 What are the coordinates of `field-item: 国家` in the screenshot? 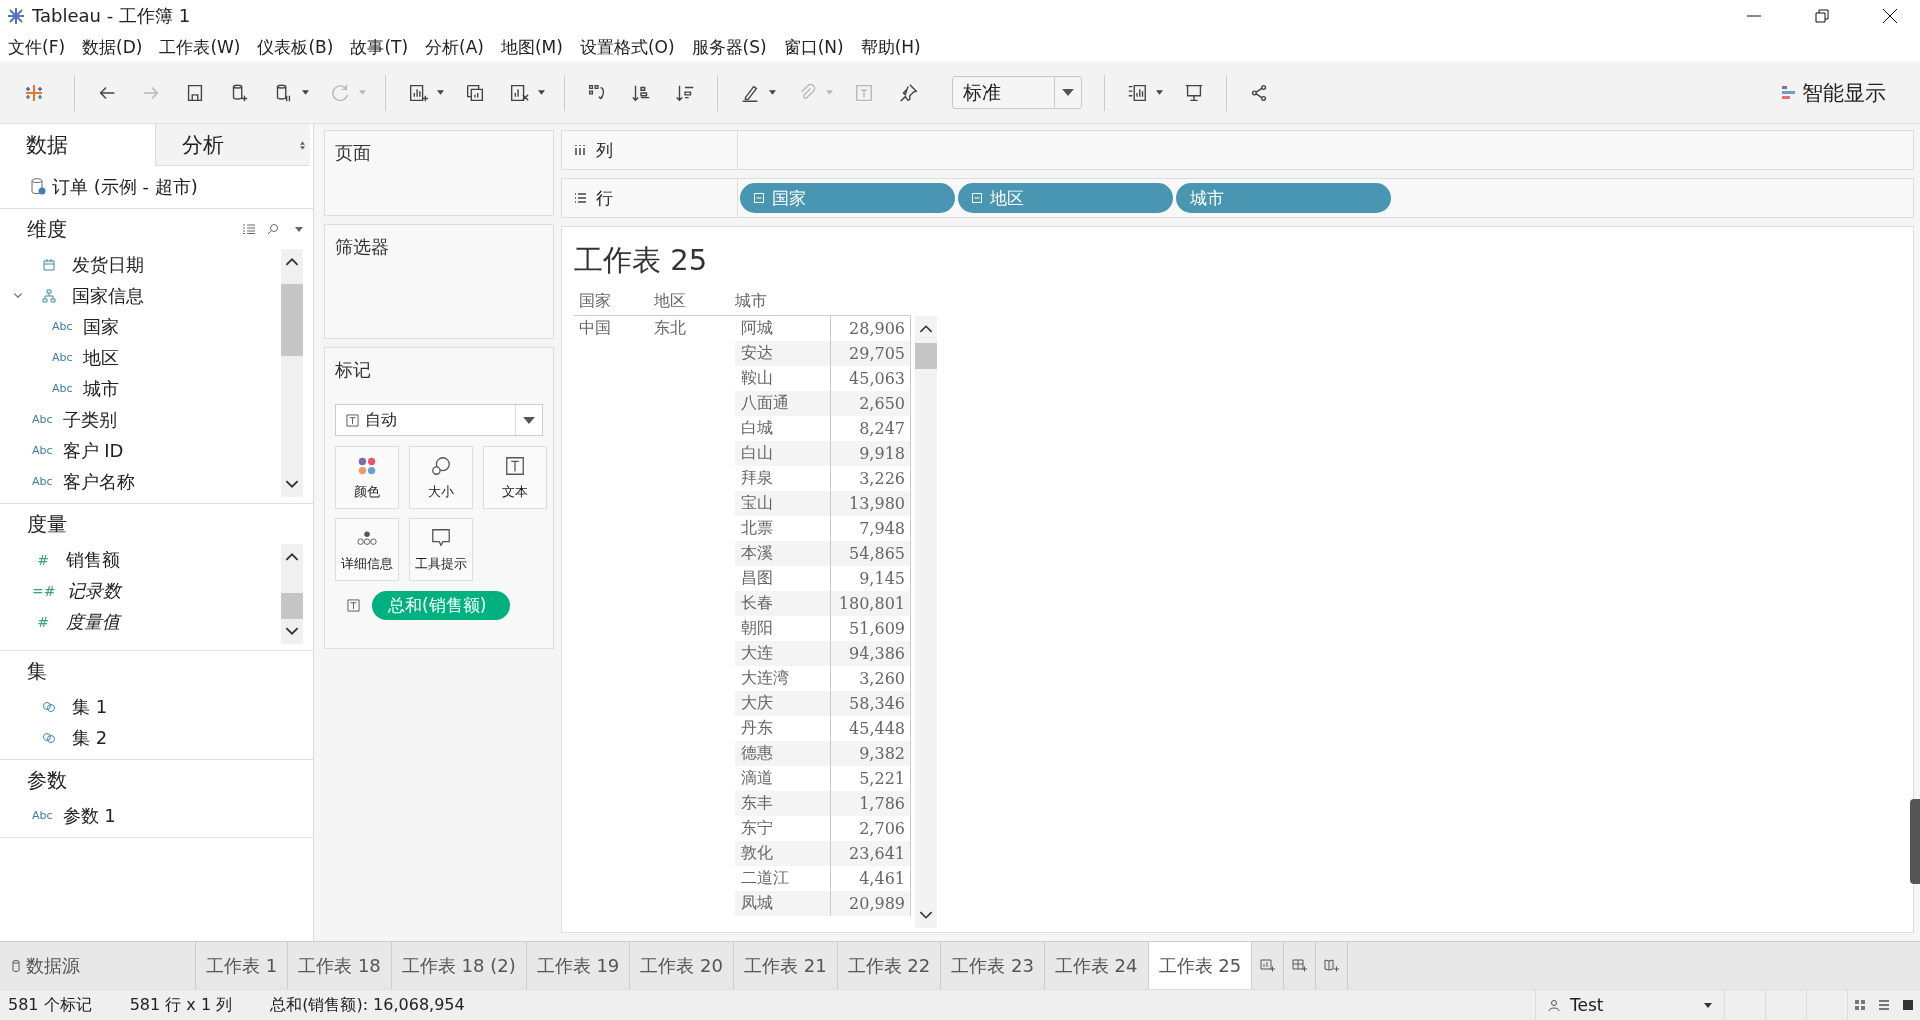 It's located at (100, 326).